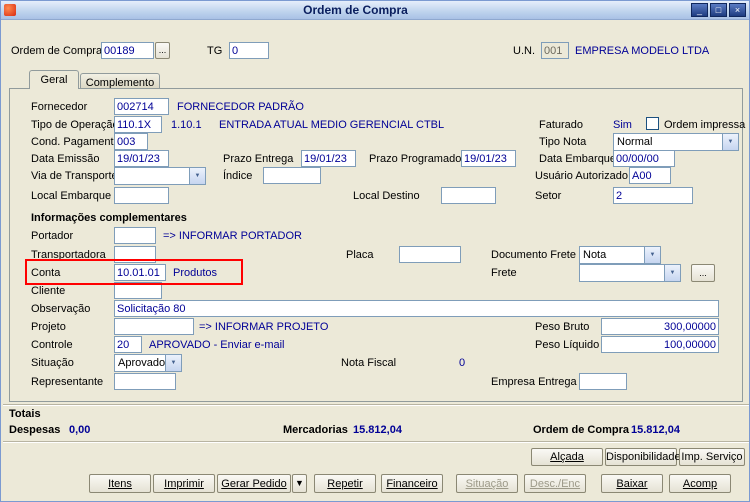 The width and height of the screenshot is (750, 502). What do you see at coordinates (131, 141) in the screenshot?
I see `cond-pagamento-input` at bounding box center [131, 141].